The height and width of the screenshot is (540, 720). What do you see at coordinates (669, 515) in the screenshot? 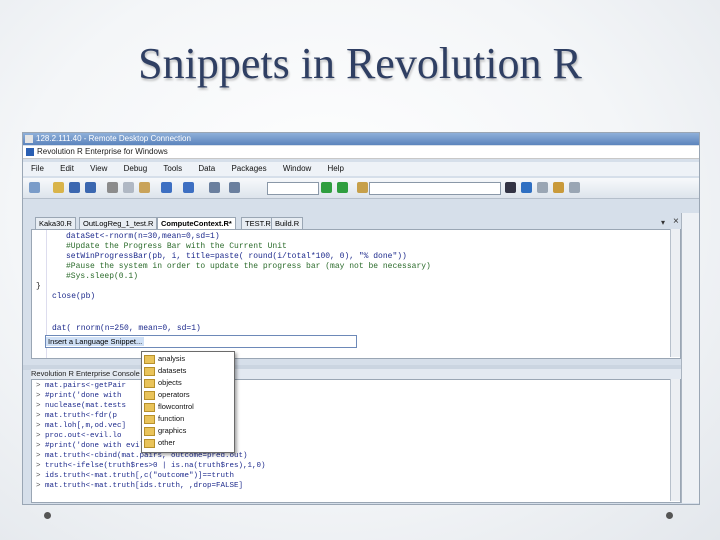
I see `slide-bullet-right` at bounding box center [669, 515].